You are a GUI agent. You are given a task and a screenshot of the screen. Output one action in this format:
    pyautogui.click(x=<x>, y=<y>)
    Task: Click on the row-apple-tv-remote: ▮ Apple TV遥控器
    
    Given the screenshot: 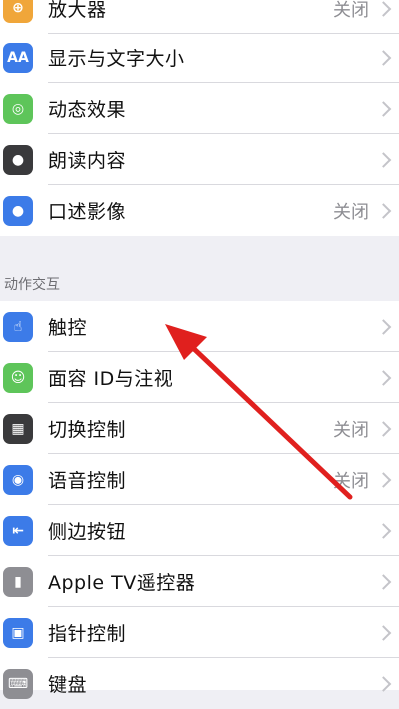 What is the action you would take?
    pyautogui.click(x=199, y=581)
    